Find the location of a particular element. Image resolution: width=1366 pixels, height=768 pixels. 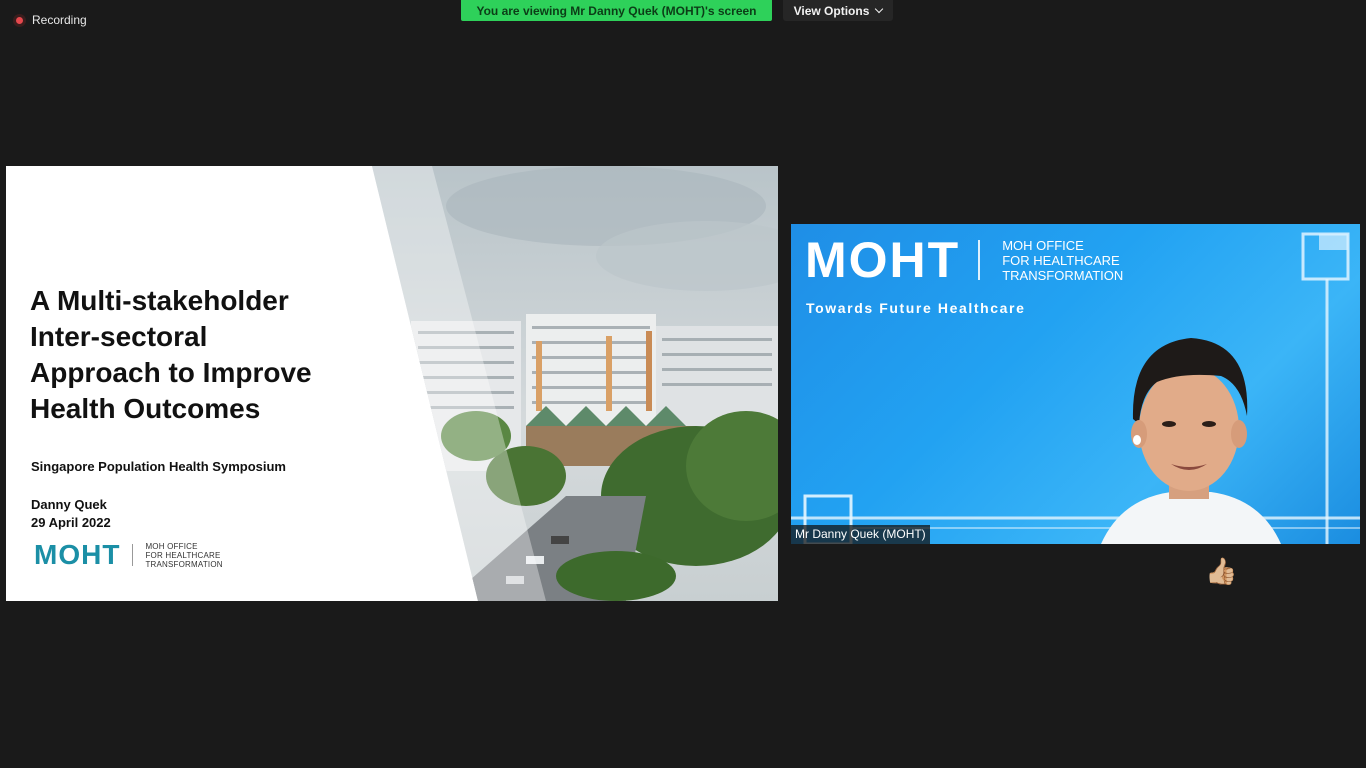

video-logo-divider is located at coordinates (979, 260).